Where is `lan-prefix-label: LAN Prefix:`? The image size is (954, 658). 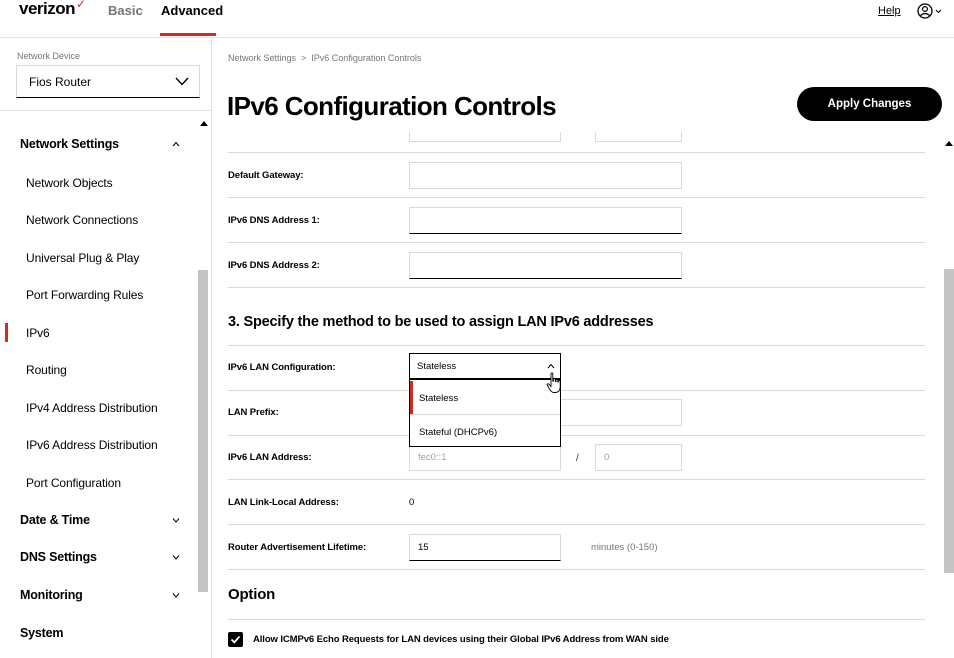 lan-prefix-label: LAN Prefix: is located at coordinates (253, 412).